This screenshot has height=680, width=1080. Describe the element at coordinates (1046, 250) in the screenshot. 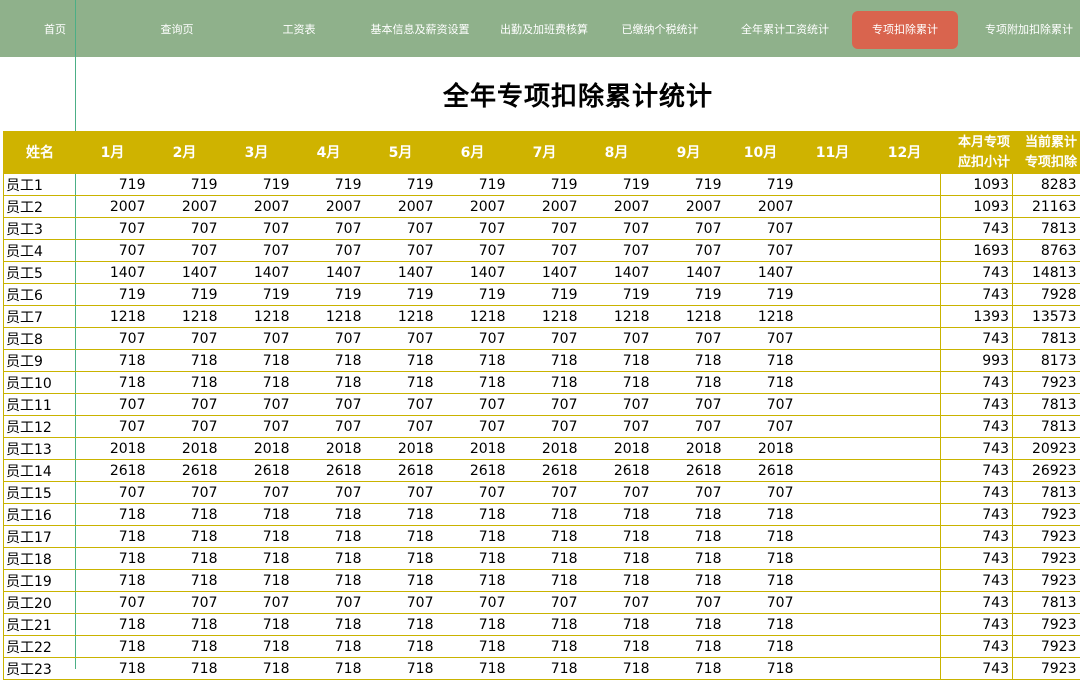

I see `cell-cumulative-total: 8763` at that location.